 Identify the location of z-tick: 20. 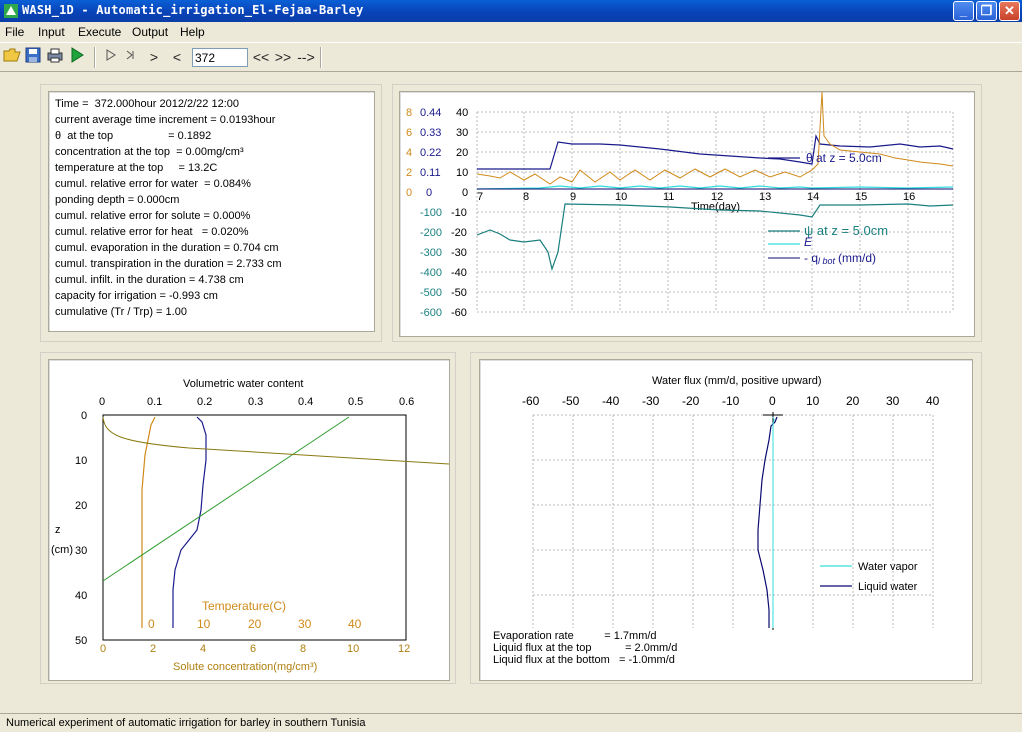
(81, 506).